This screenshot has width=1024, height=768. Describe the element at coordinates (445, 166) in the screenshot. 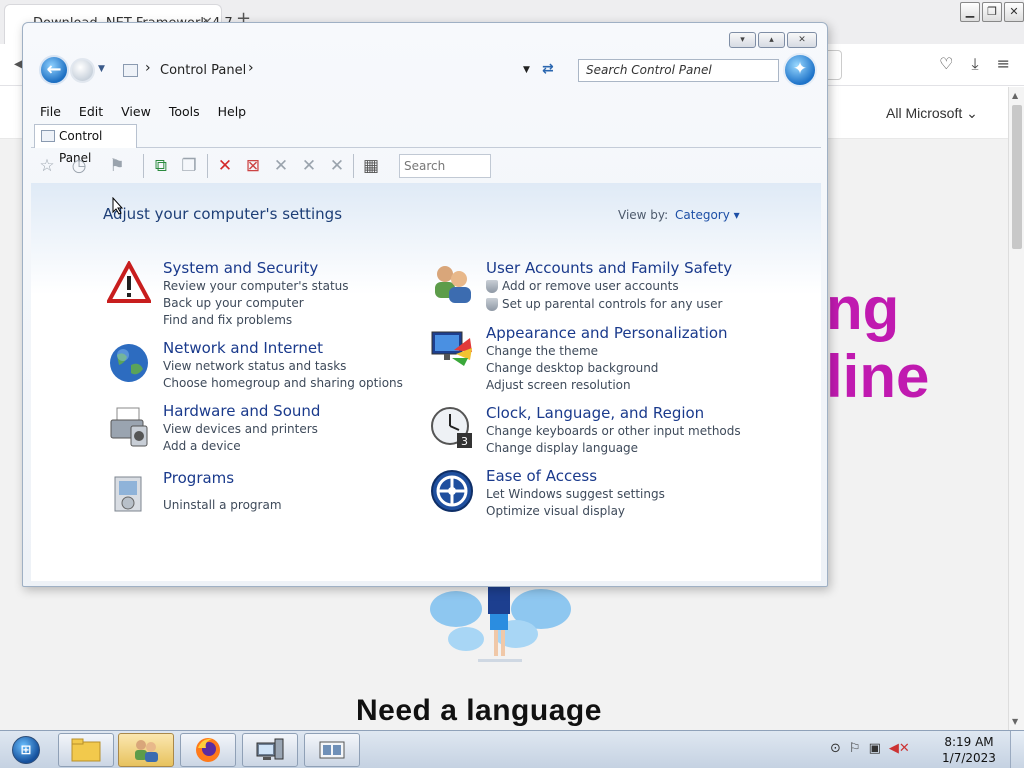

I see `toolbar-search-input: Search` at that location.